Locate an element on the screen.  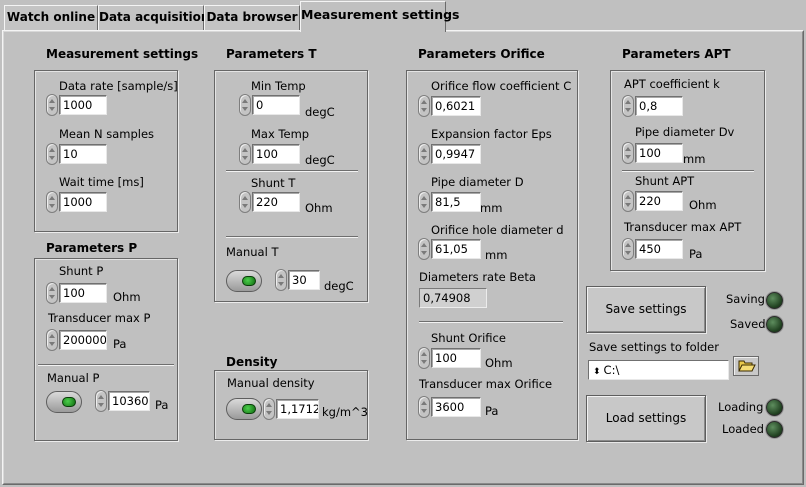
pipe-diameter-d-input: 81,5 is located at coordinates (456, 202).